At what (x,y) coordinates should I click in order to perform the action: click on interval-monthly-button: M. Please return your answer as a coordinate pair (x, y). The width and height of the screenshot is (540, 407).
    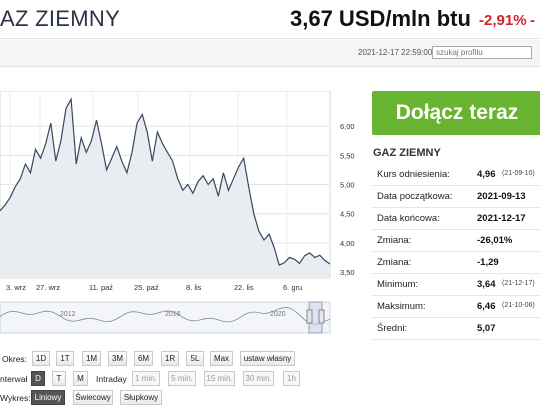
    Looking at the image, I should click on (80, 378).